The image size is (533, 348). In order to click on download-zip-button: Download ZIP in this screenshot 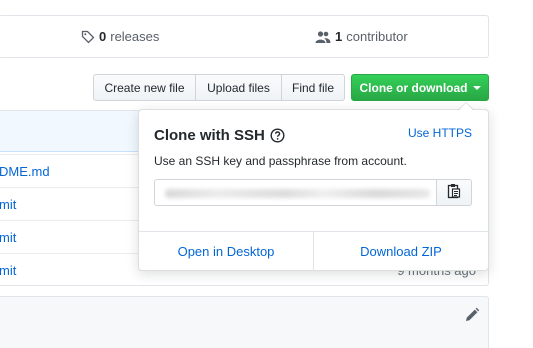, I will do `click(400, 251)`.